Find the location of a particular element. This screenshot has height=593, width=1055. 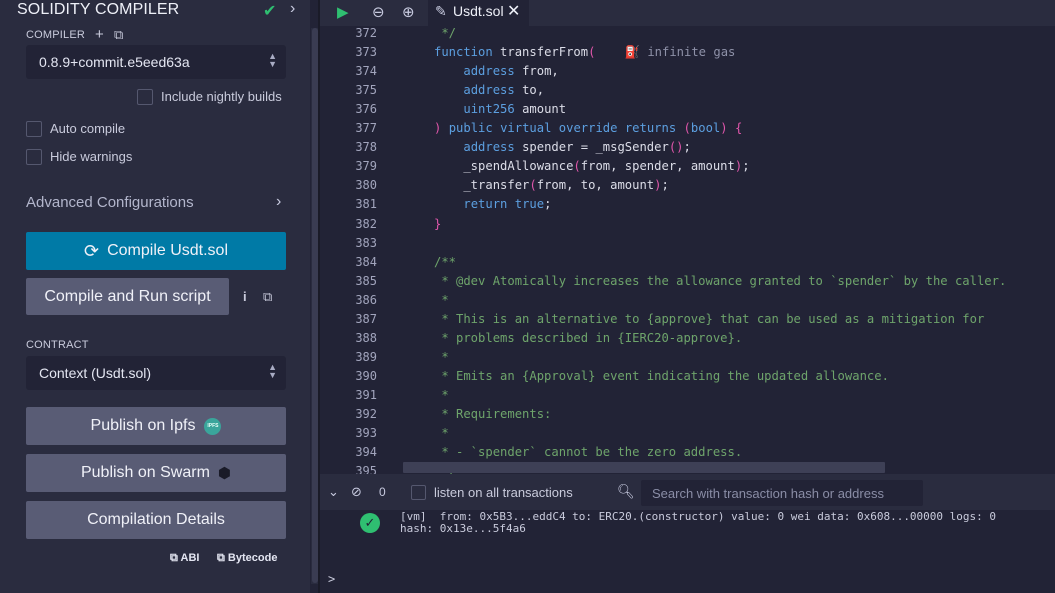

line-number: 372 is located at coordinates (366, 33).